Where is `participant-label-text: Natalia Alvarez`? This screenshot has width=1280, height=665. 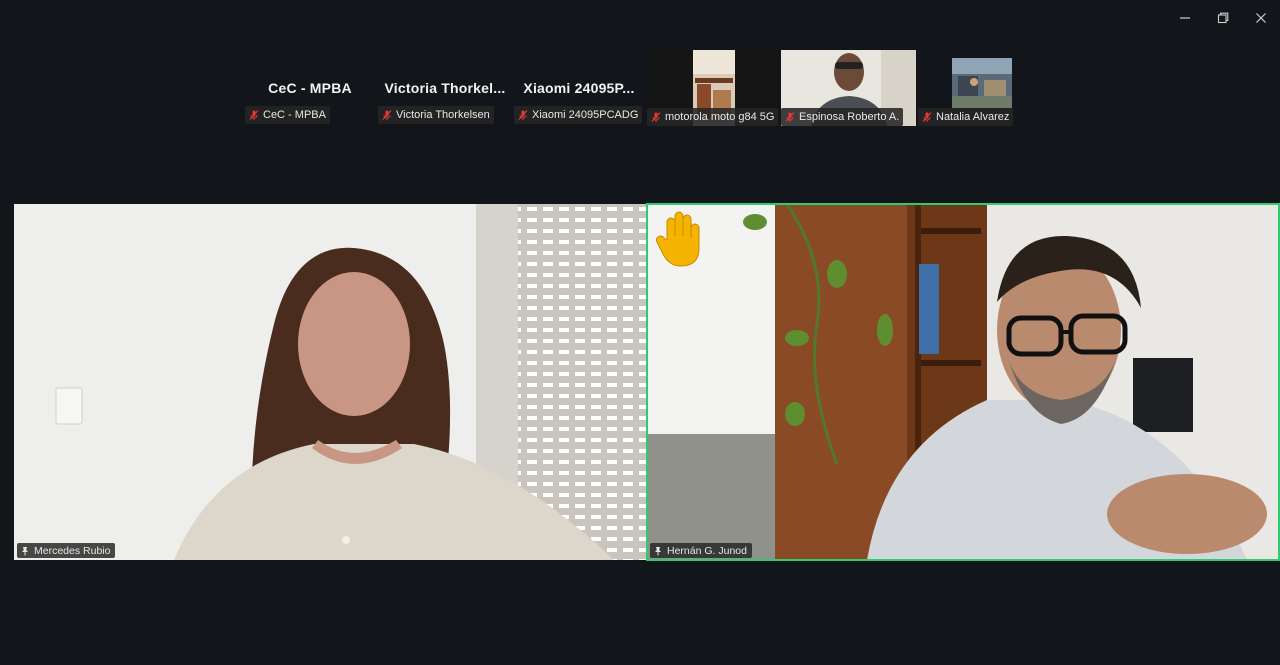
participant-label-text: Natalia Alvarez is located at coordinates (973, 117).